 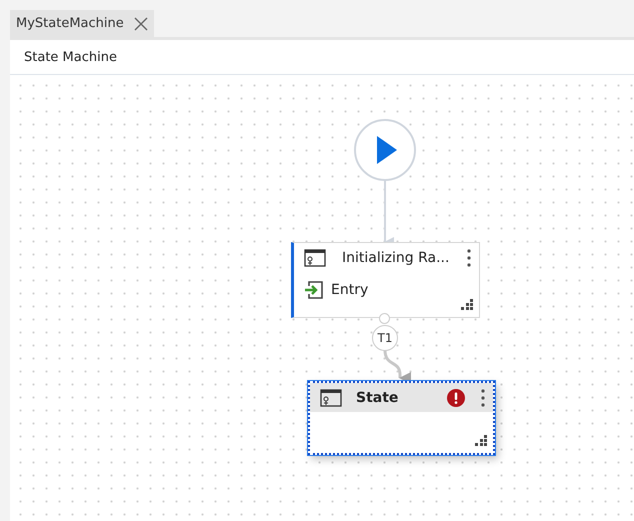 I want to click on play-icon, so click(x=385, y=150).